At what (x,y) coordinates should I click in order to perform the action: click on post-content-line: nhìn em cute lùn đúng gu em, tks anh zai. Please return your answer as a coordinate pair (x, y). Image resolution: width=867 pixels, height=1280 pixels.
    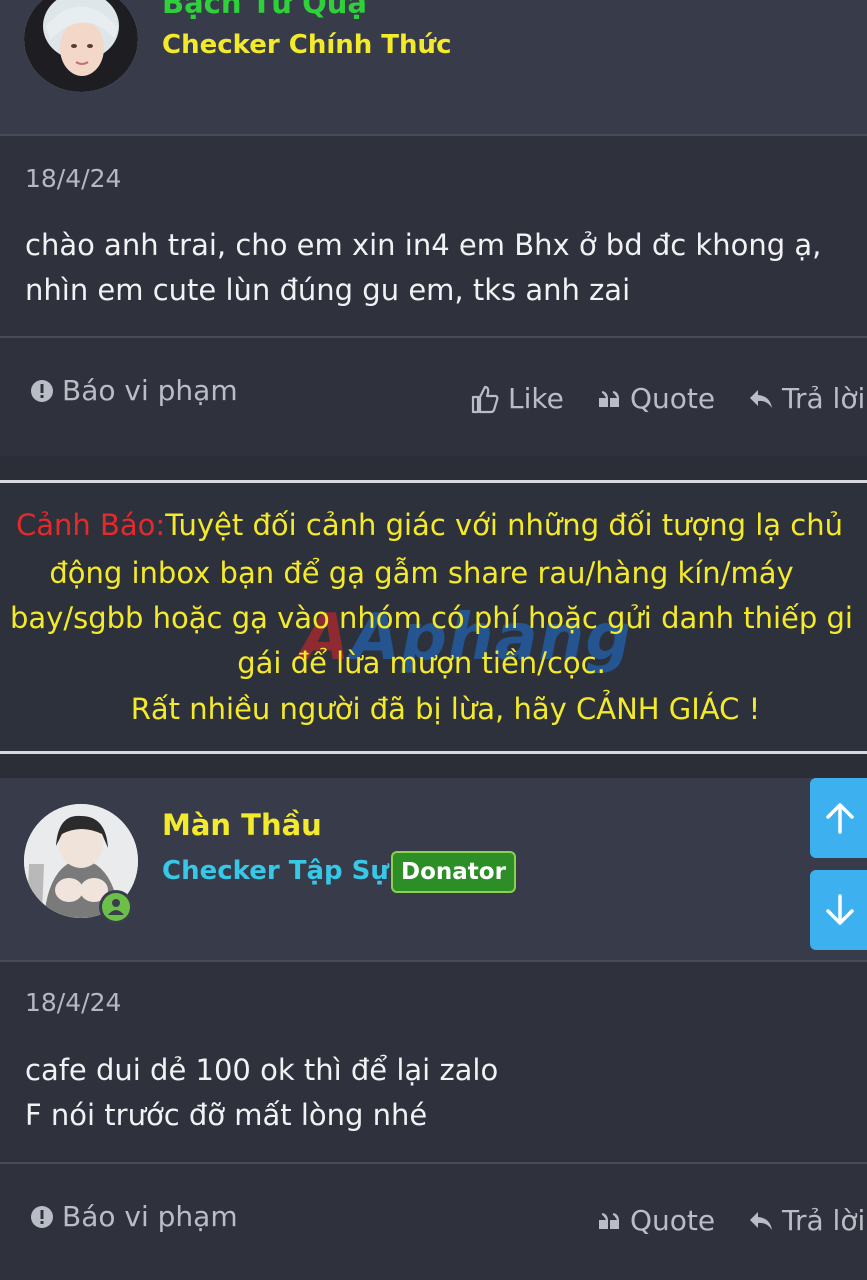
    Looking at the image, I should click on (328, 290).